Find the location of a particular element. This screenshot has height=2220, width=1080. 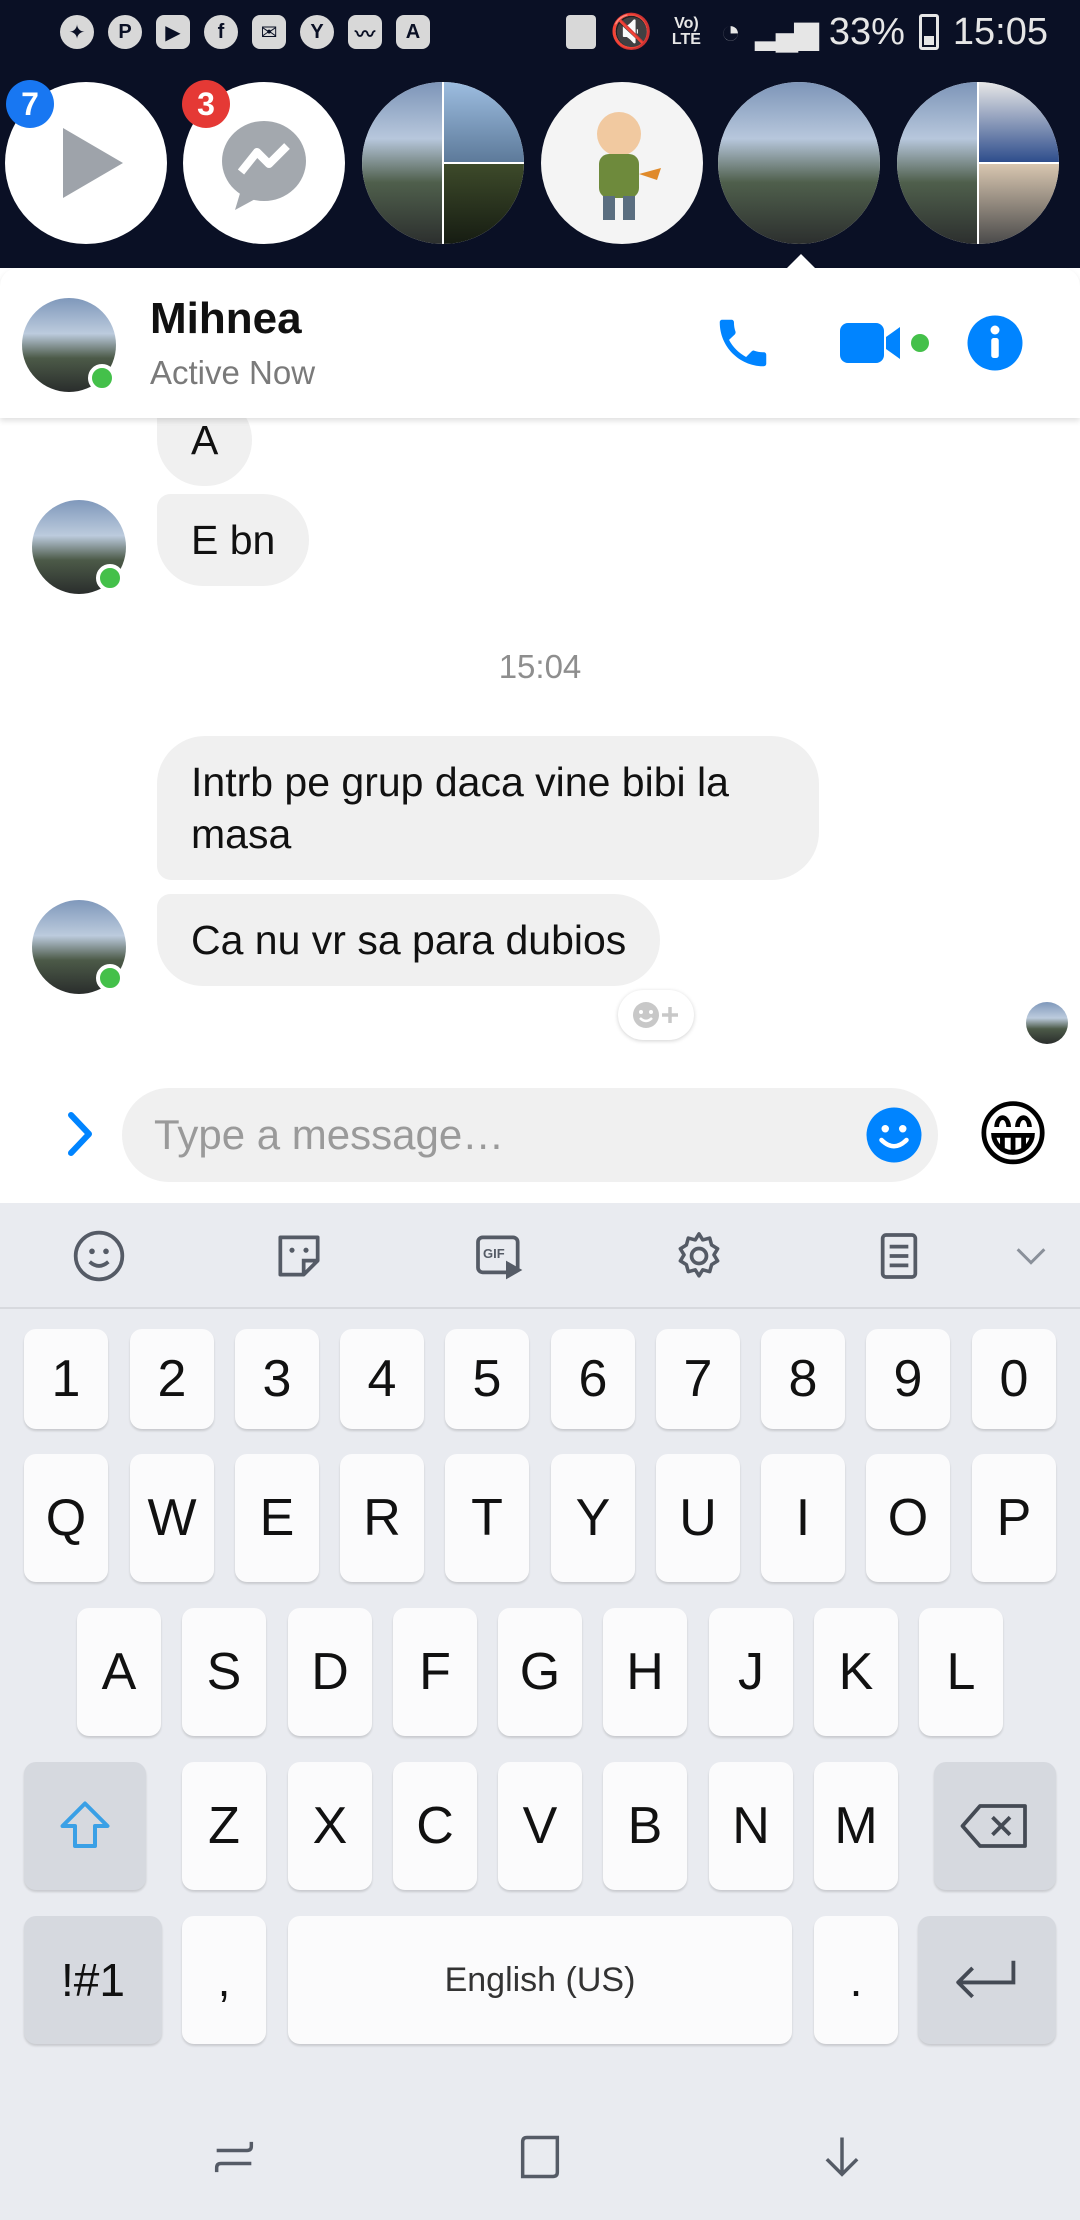

message-input is located at coordinates (494, 1135).